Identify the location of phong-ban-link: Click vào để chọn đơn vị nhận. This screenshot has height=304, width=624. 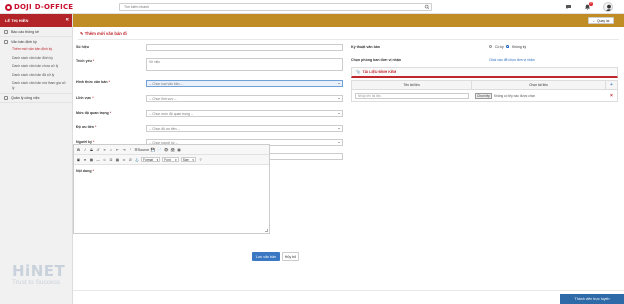
(512, 60).